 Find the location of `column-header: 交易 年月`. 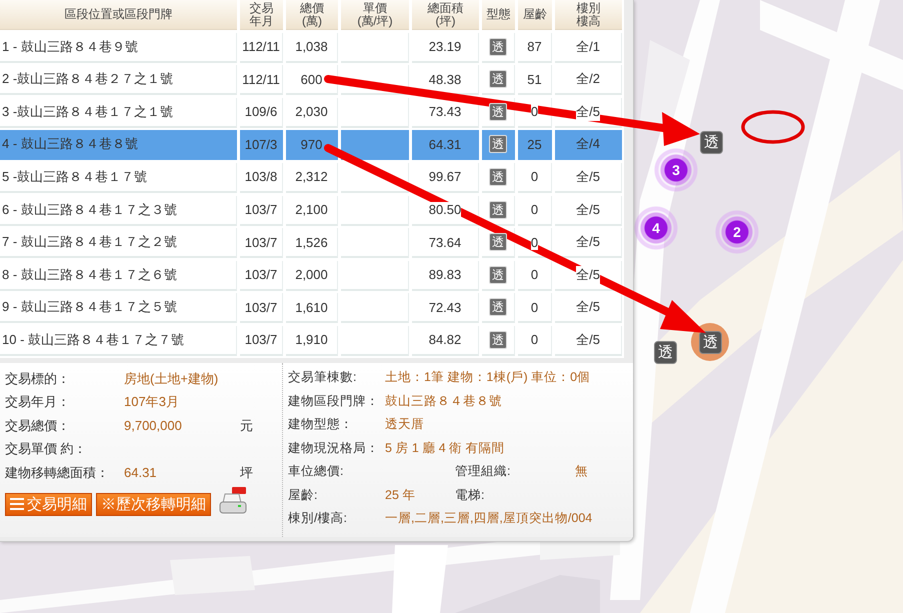

column-header: 交易 年月 is located at coordinates (261, 15).